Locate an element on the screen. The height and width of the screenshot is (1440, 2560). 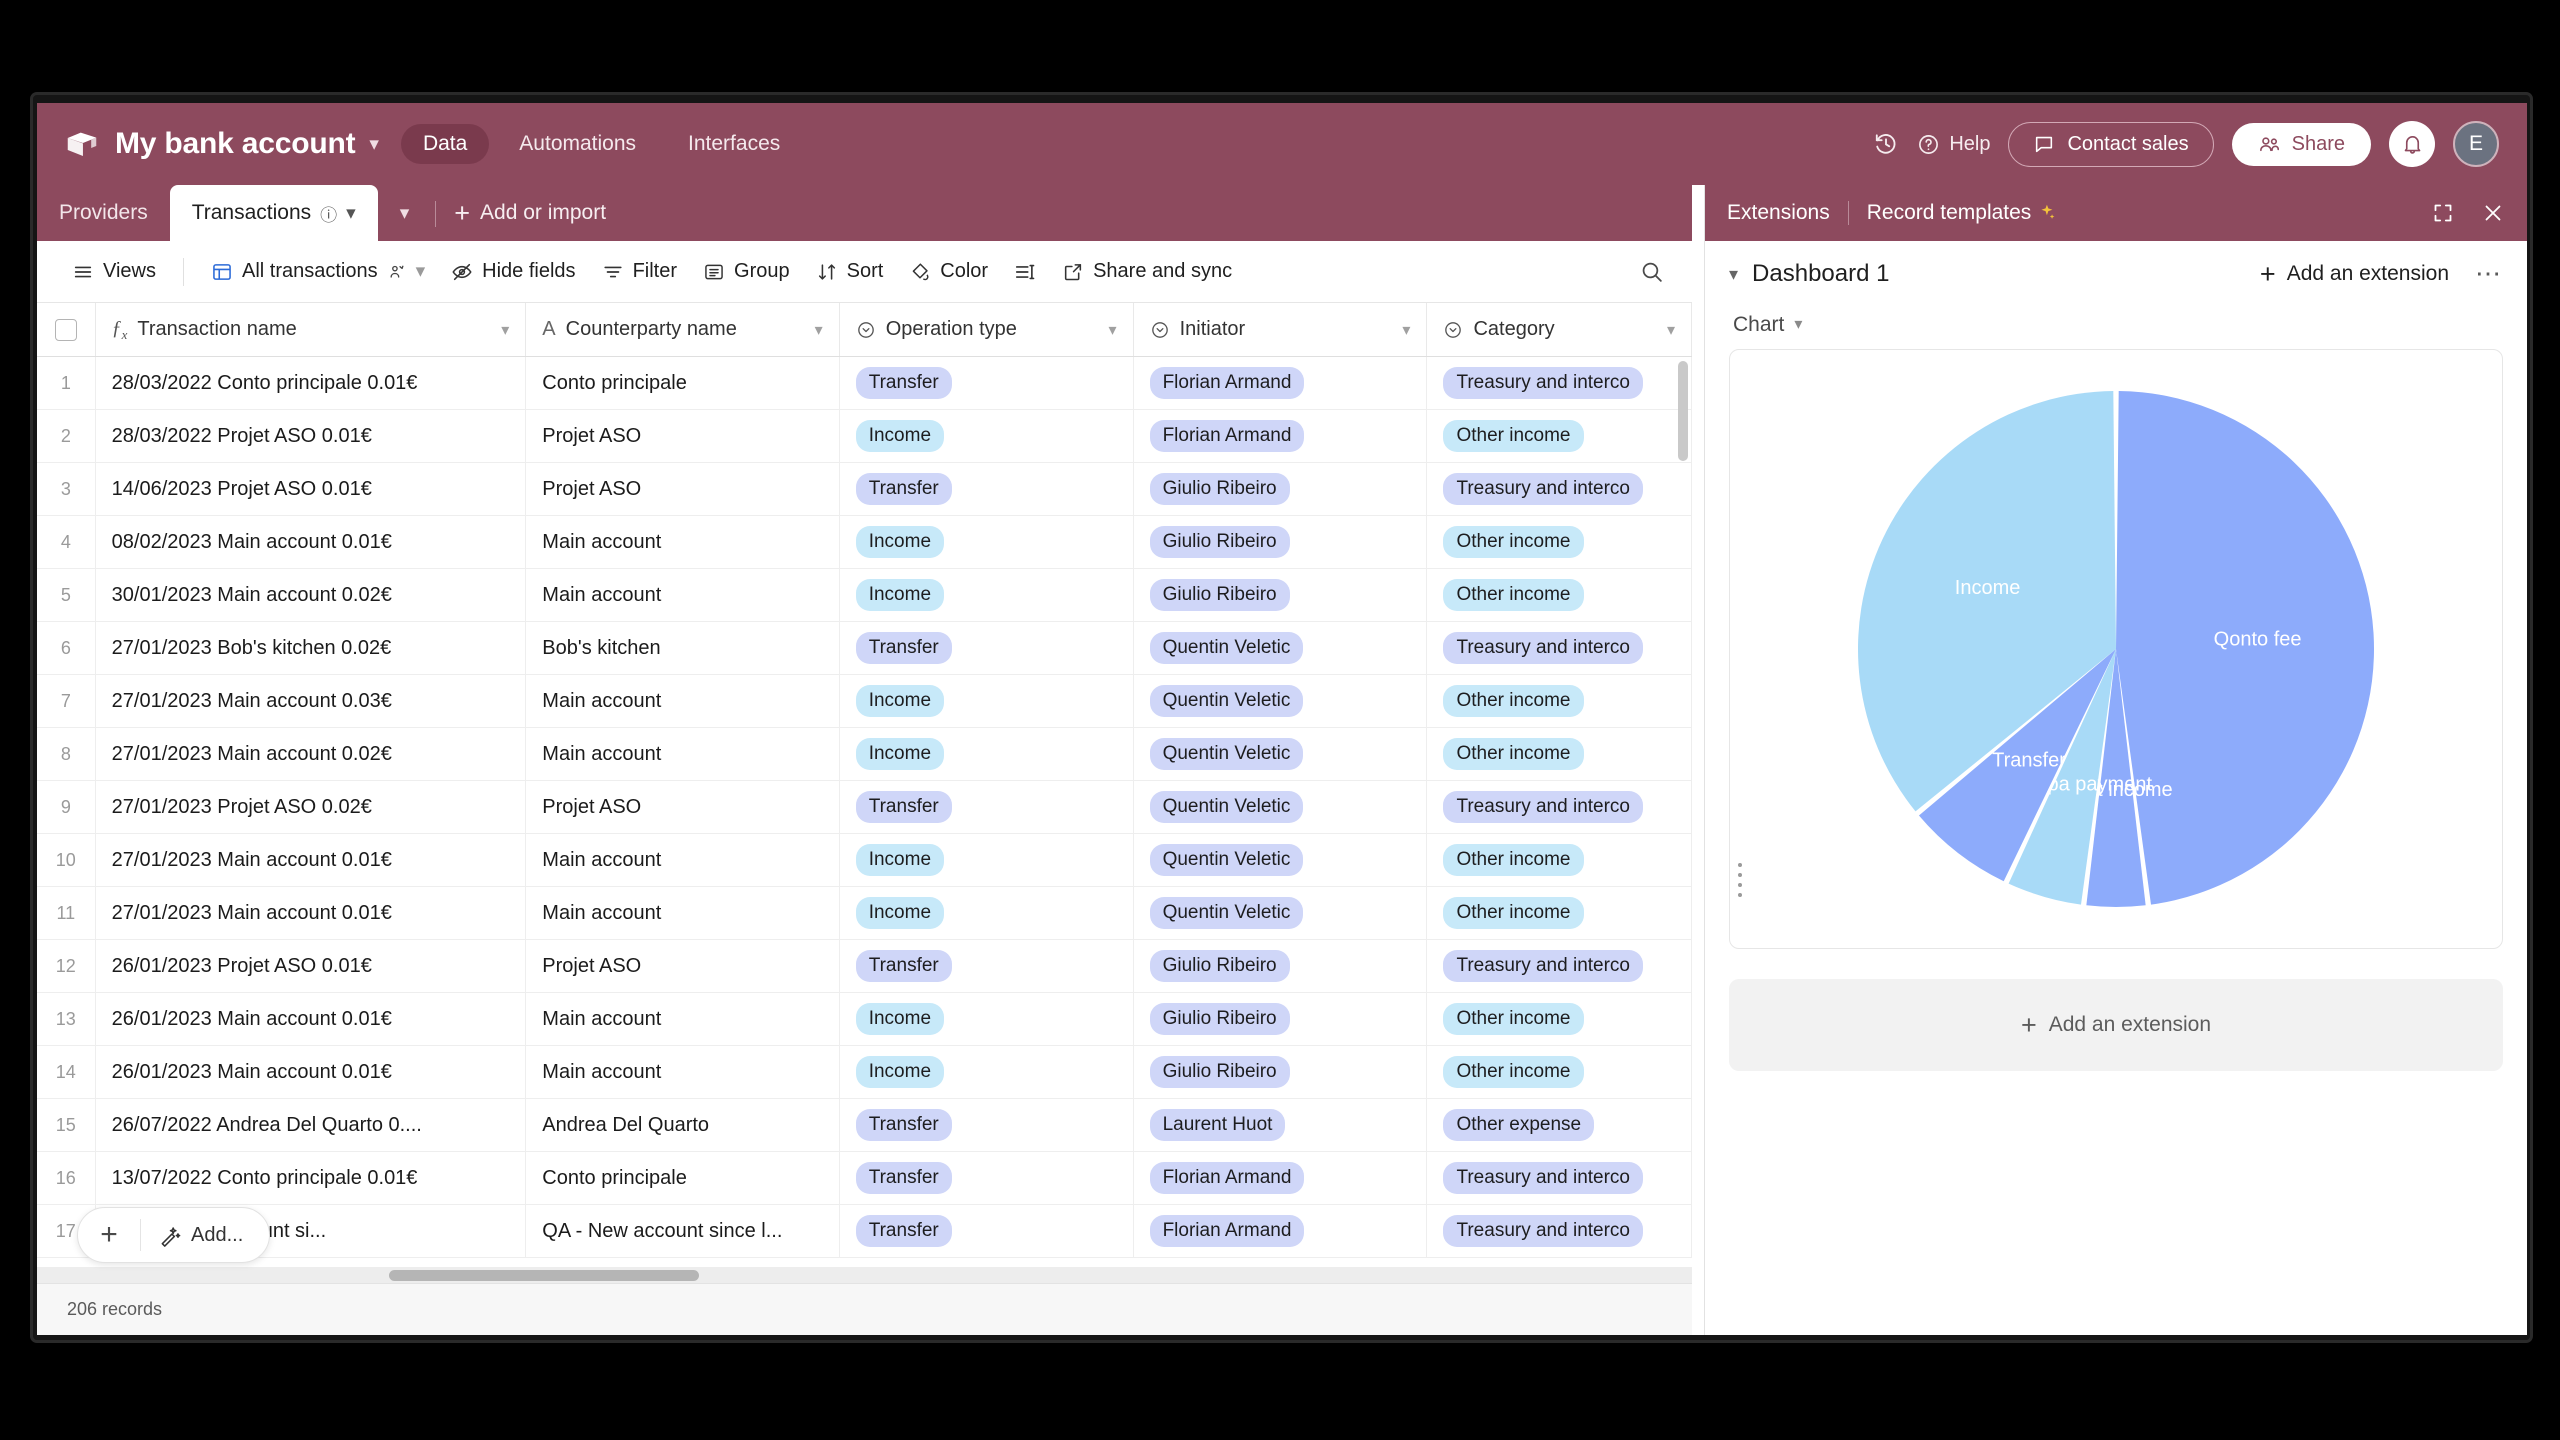
dashboard-chevron-down-icon: ▾ is located at coordinates (1733, 274).